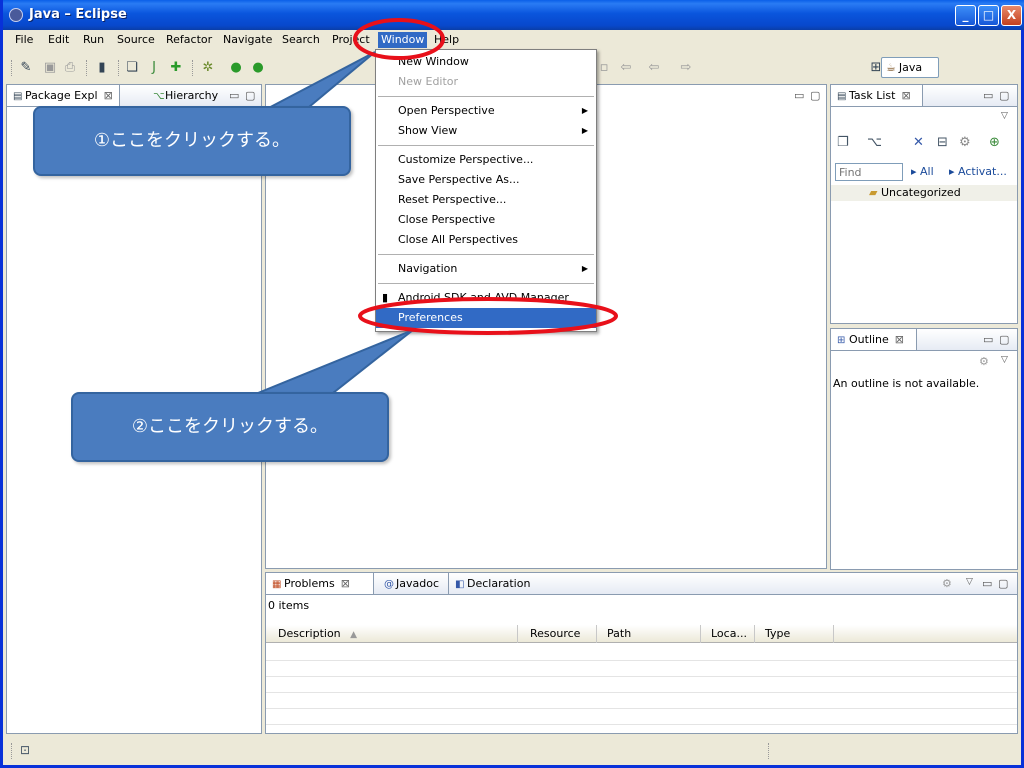 This screenshot has height=768, width=1024. What do you see at coordinates (654, 68) in the screenshot?
I see `back-nav-icon: ⇦` at bounding box center [654, 68].